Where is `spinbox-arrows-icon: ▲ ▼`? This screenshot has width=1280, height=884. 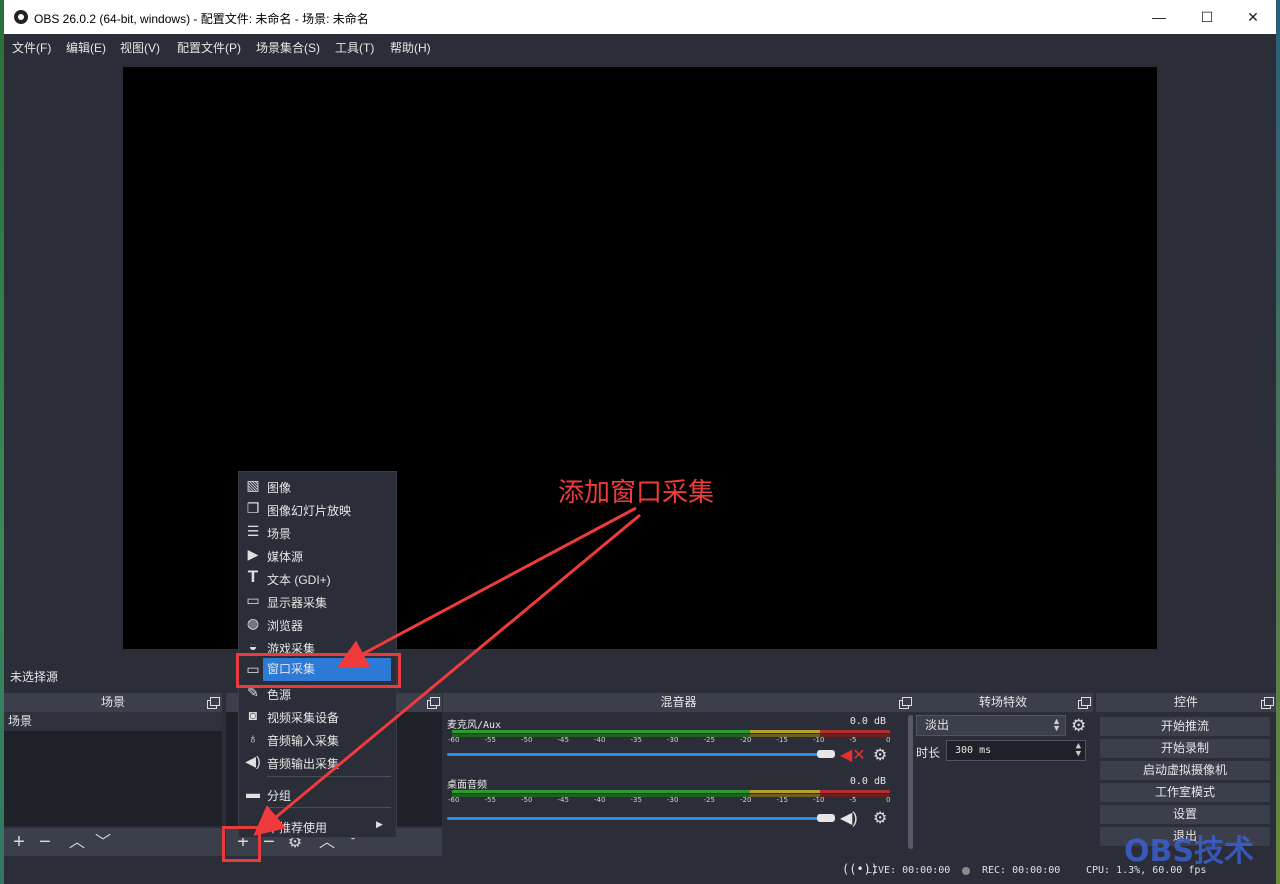
spinbox-arrows-icon: ▲ ▼ is located at coordinates (1078, 750).